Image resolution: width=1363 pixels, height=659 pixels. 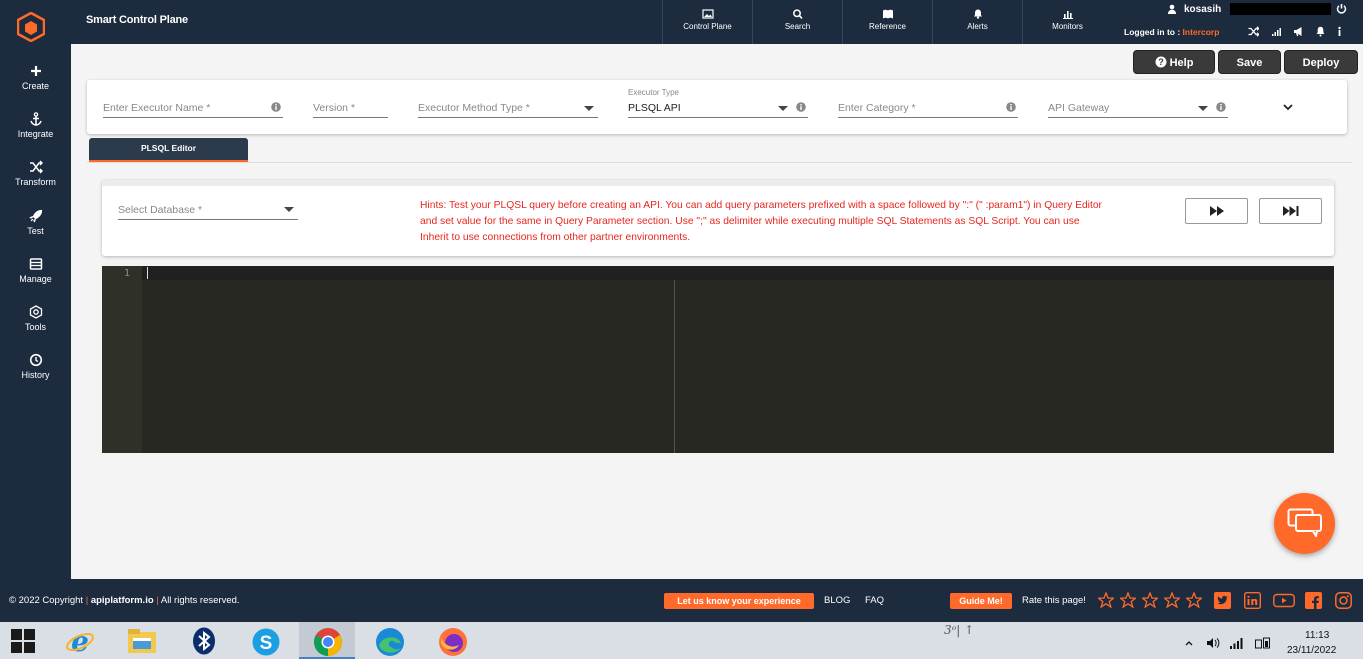 What do you see at coordinates (1249, 62) in the screenshot?
I see `save-button: Save` at bounding box center [1249, 62].